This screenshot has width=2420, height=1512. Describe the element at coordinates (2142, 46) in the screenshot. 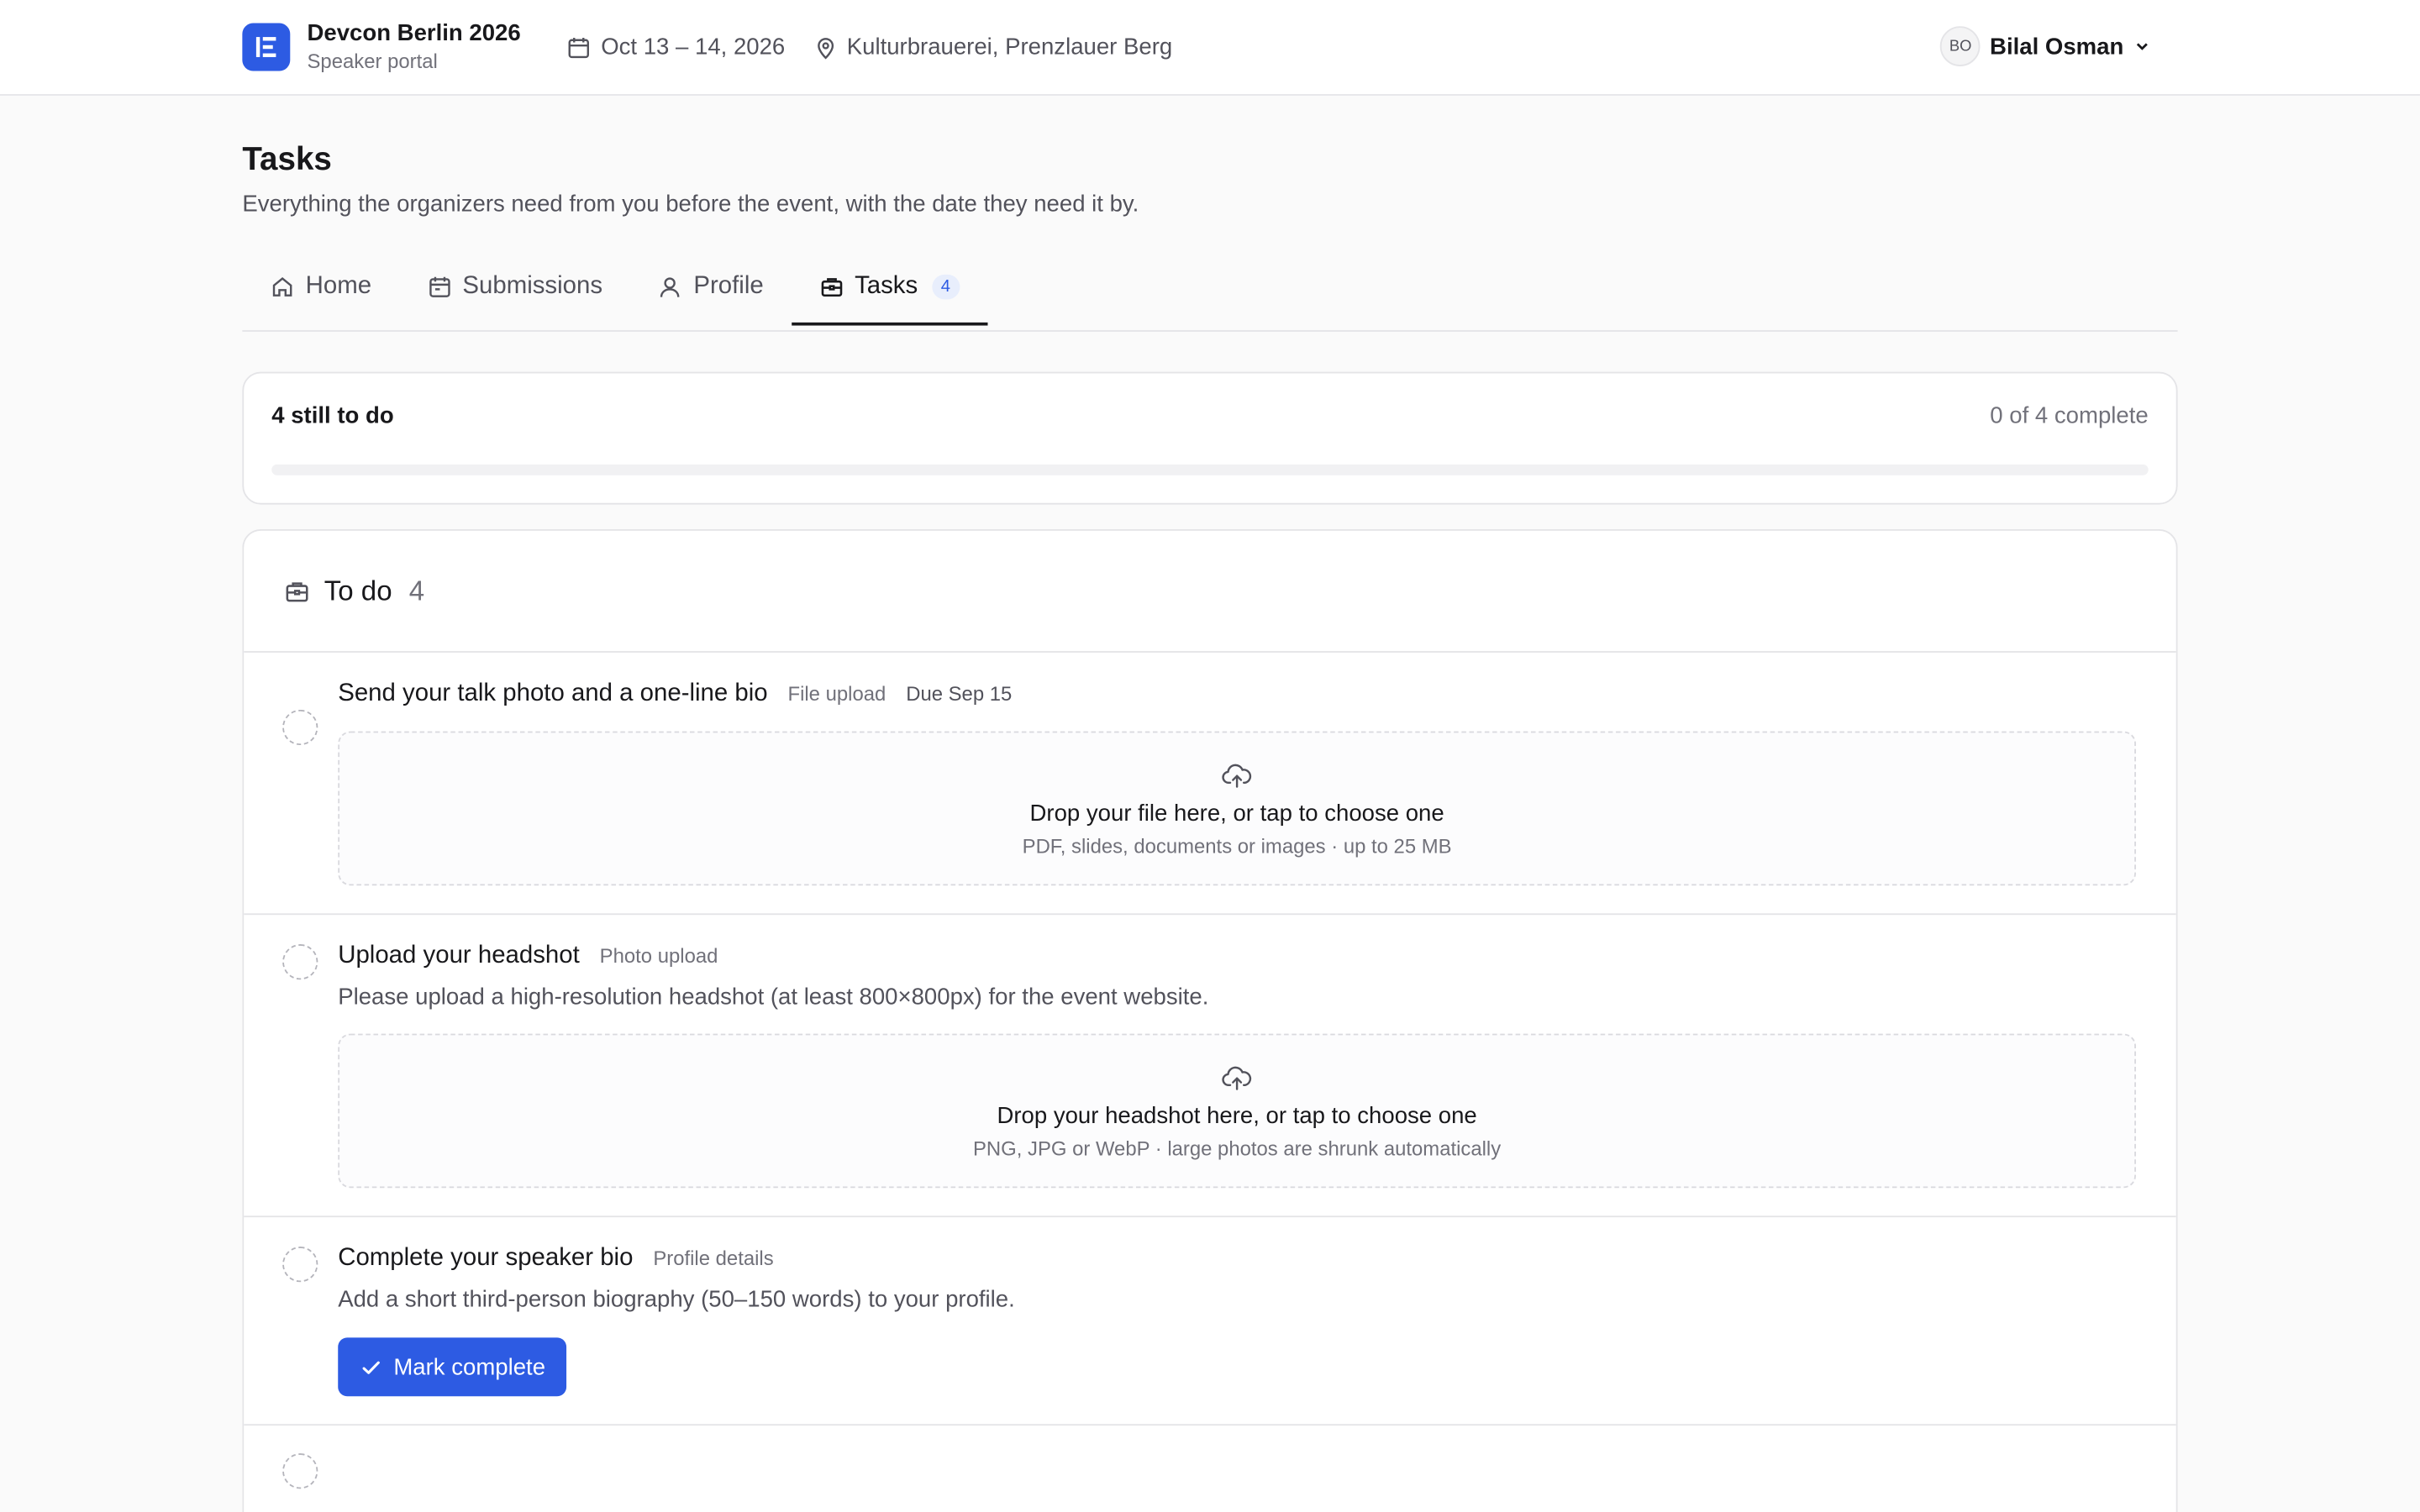

I see `chevron-down-icon` at that location.